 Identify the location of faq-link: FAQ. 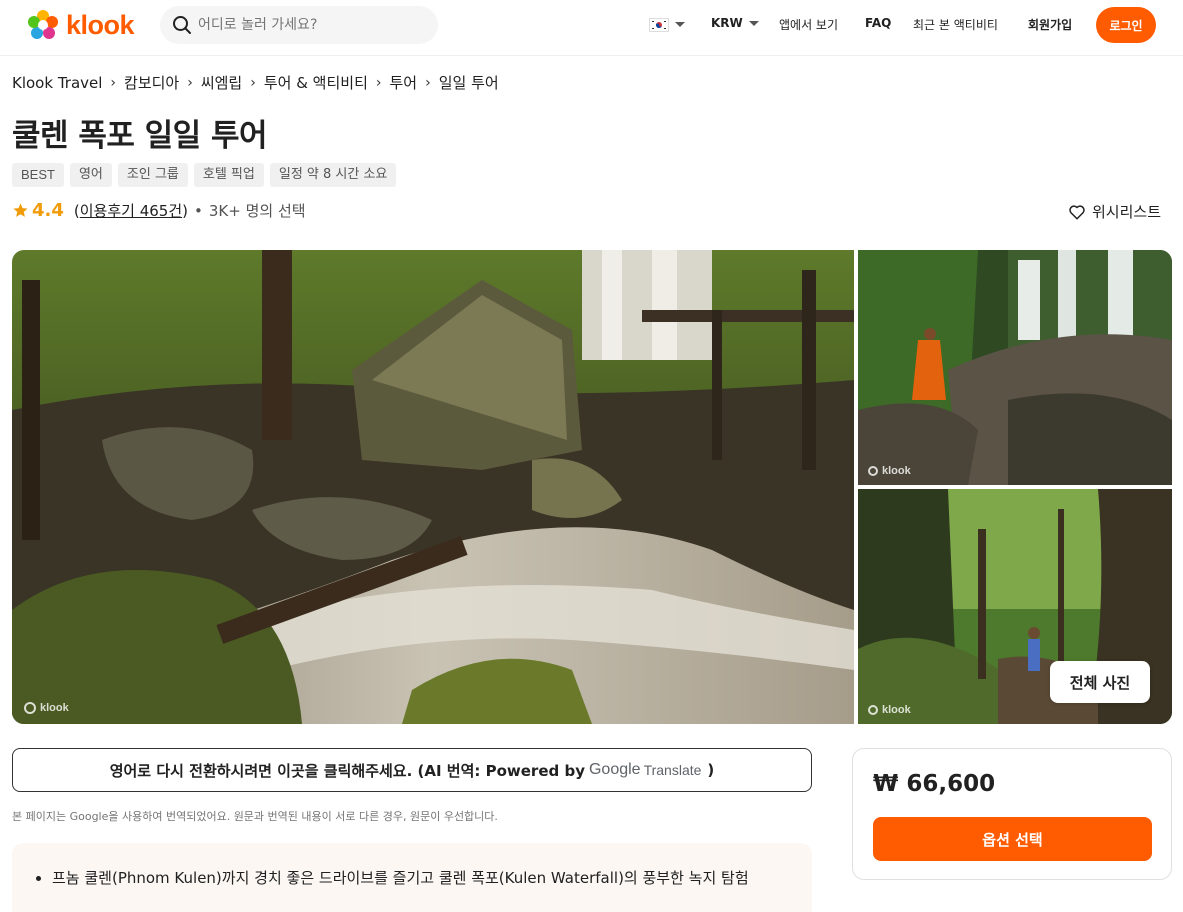
(878, 23).